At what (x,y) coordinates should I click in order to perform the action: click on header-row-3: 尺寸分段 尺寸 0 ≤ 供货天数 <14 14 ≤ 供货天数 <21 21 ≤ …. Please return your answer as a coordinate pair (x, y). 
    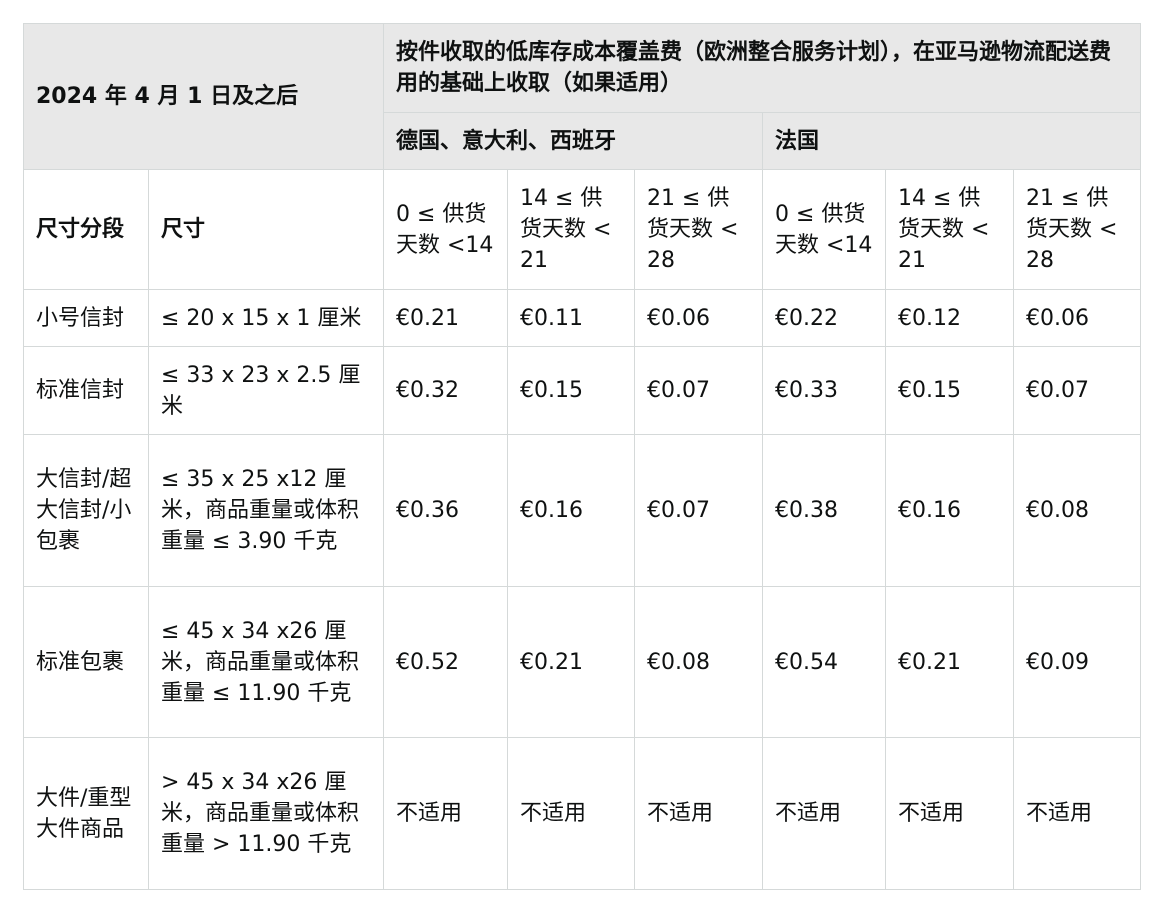
    Looking at the image, I should click on (582, 229).